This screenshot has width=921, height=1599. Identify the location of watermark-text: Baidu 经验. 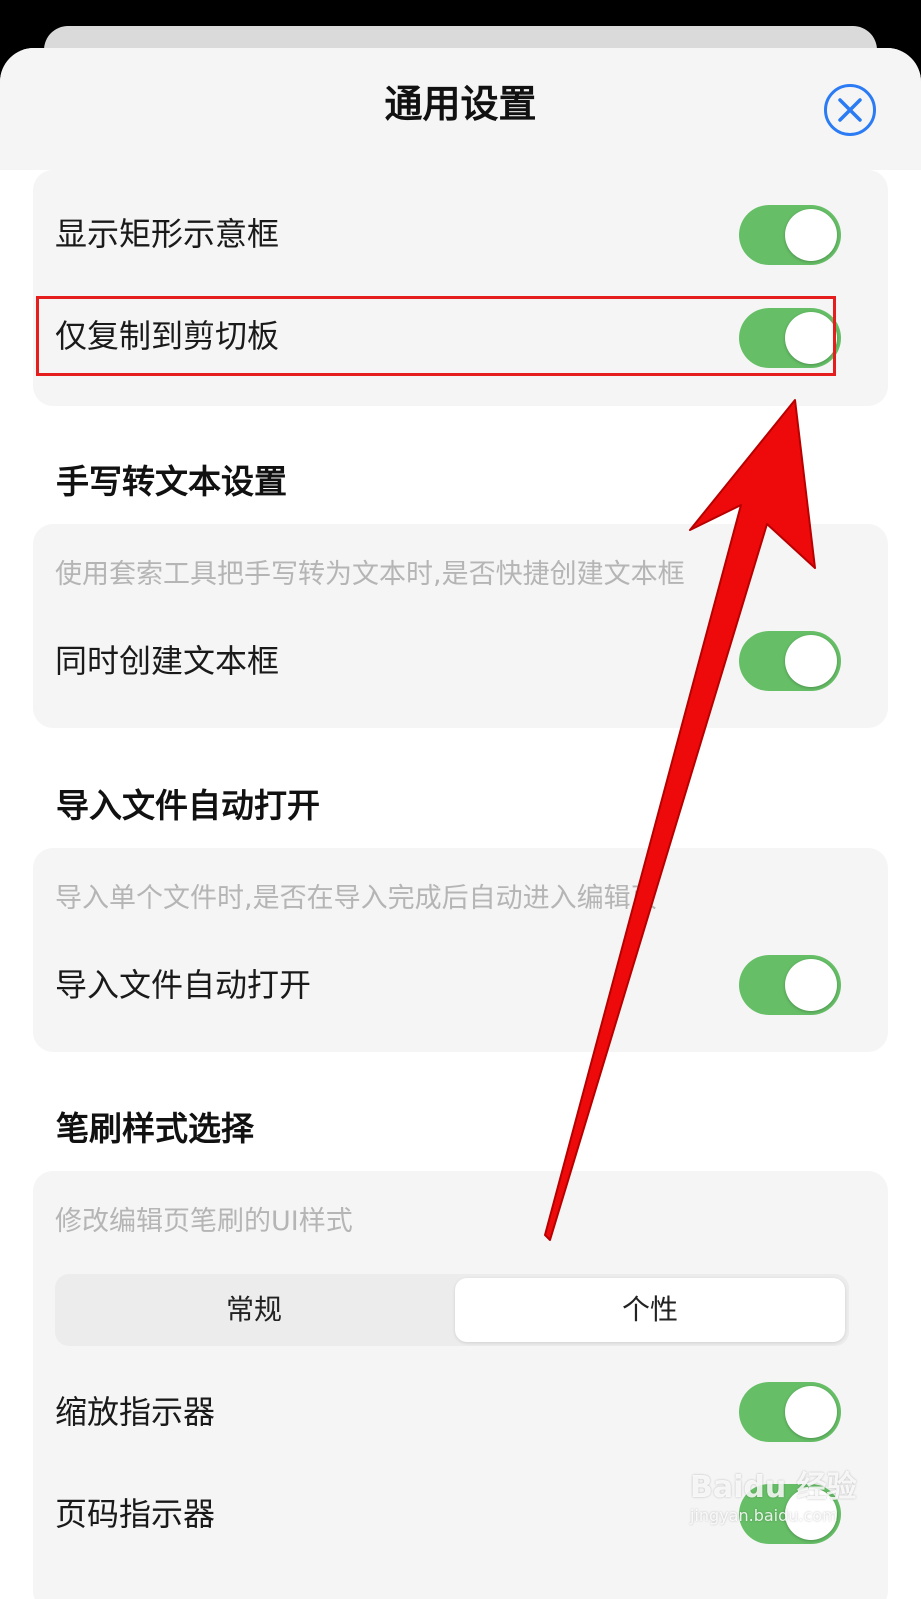
(773, 1487).